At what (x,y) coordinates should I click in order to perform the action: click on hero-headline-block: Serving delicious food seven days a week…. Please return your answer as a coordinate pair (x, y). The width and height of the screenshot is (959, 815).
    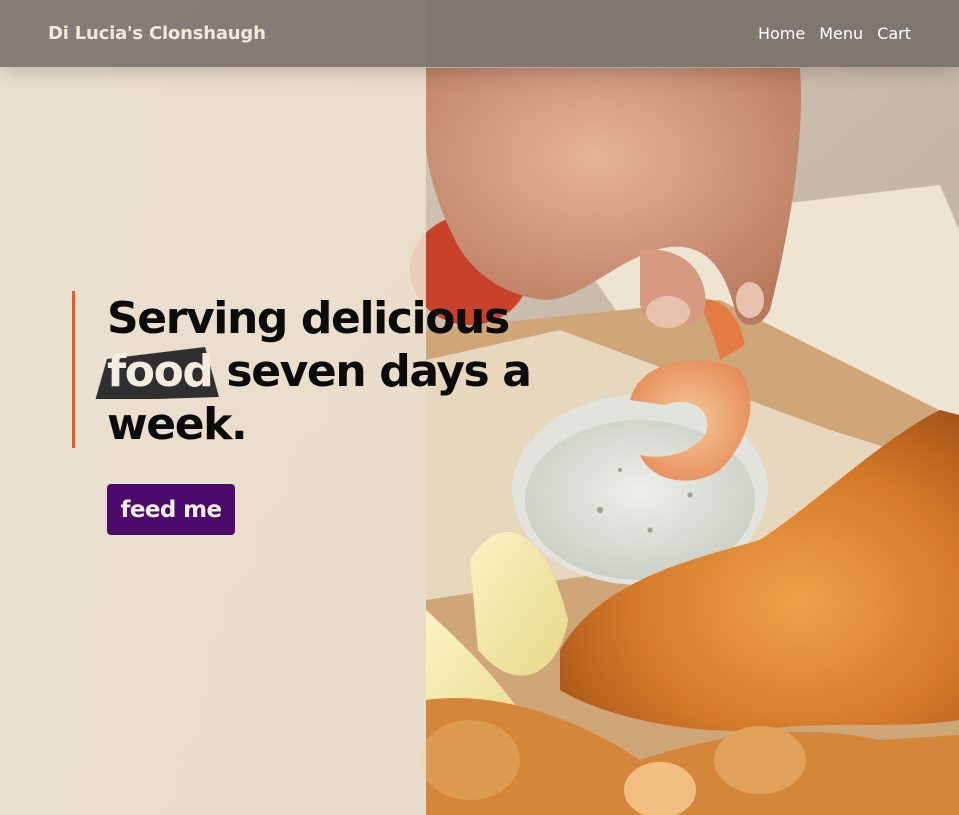
    Looking at the image, I should click on (302, 371).